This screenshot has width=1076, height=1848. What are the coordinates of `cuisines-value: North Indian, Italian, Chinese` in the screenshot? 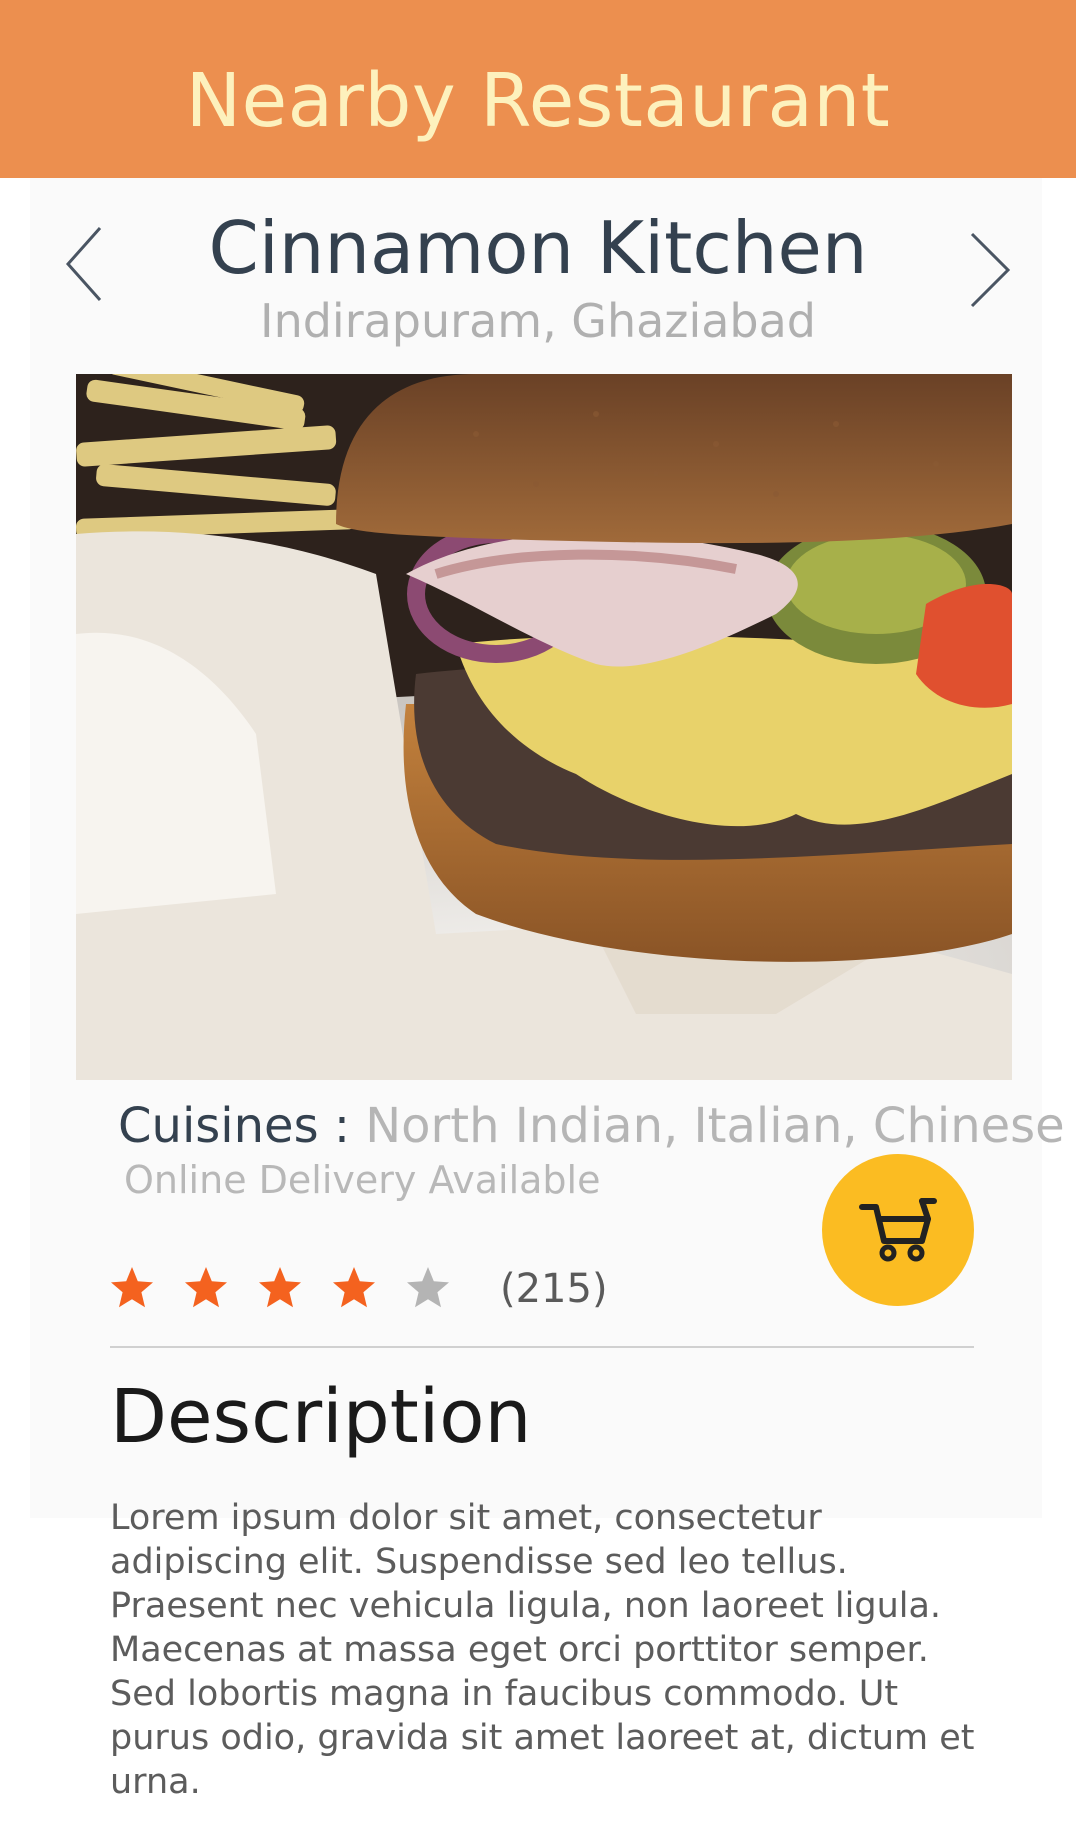 It's located at (715, 1126).